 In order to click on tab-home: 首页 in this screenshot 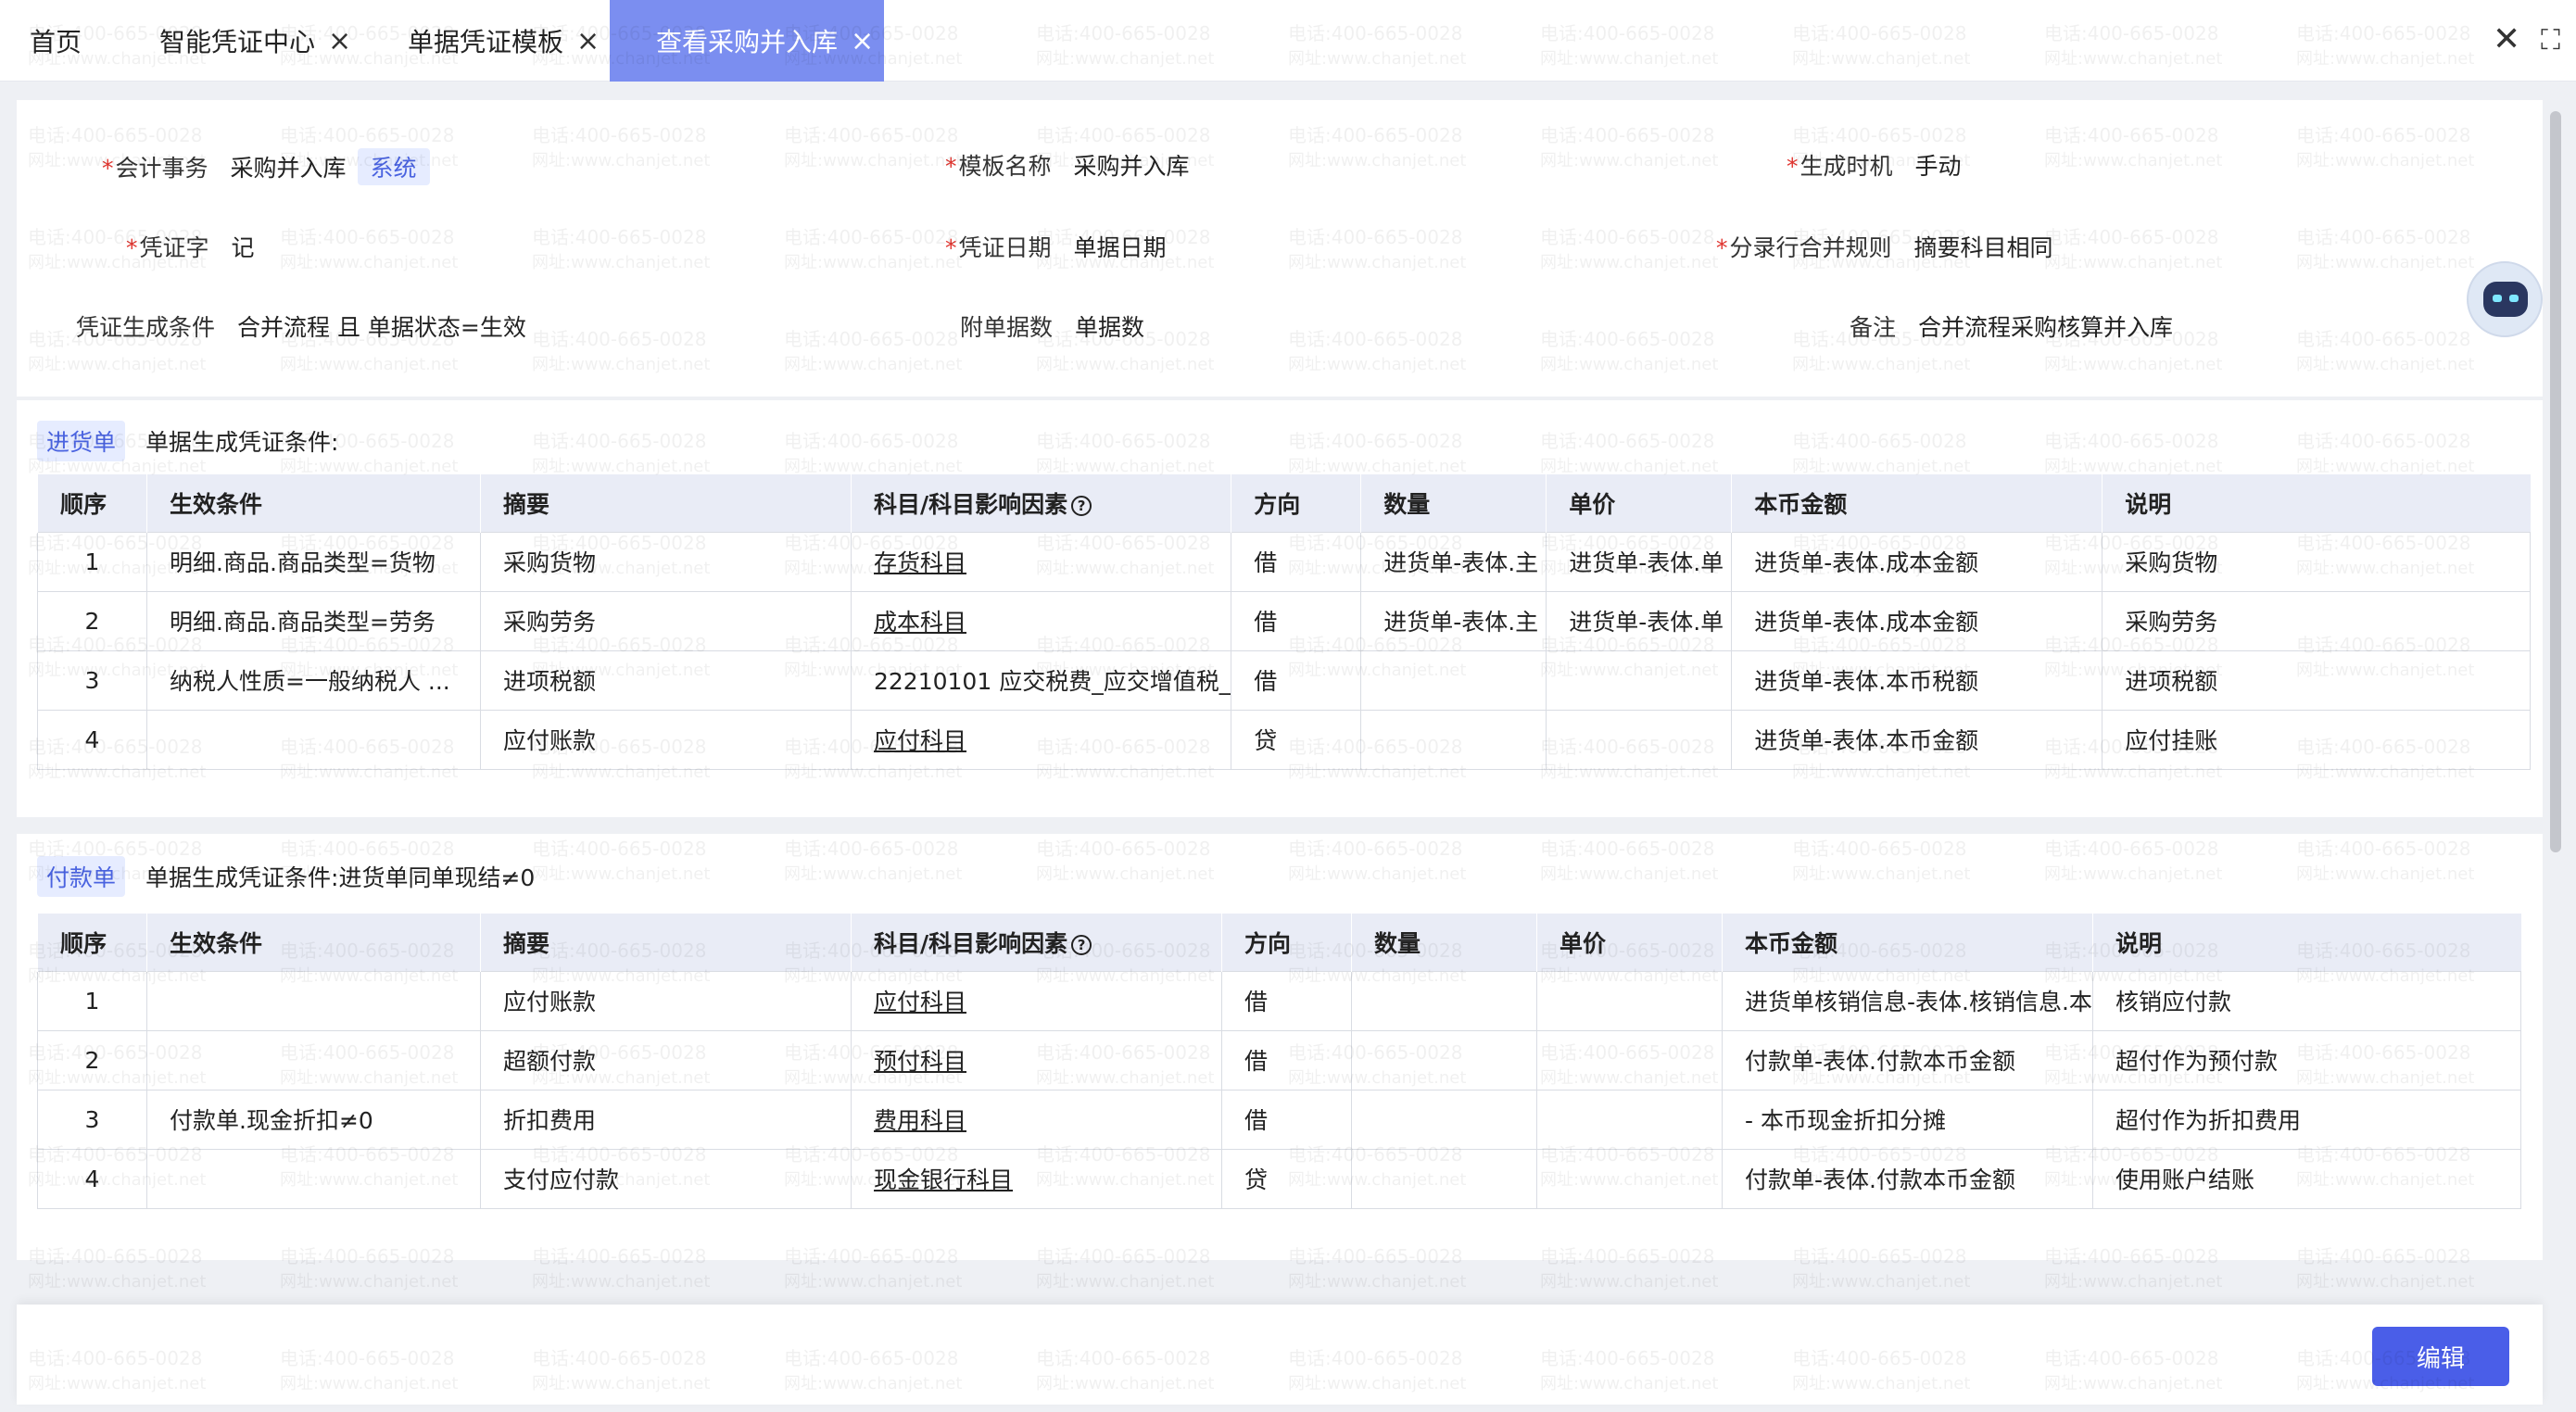, I will do `click(56, 41)`.